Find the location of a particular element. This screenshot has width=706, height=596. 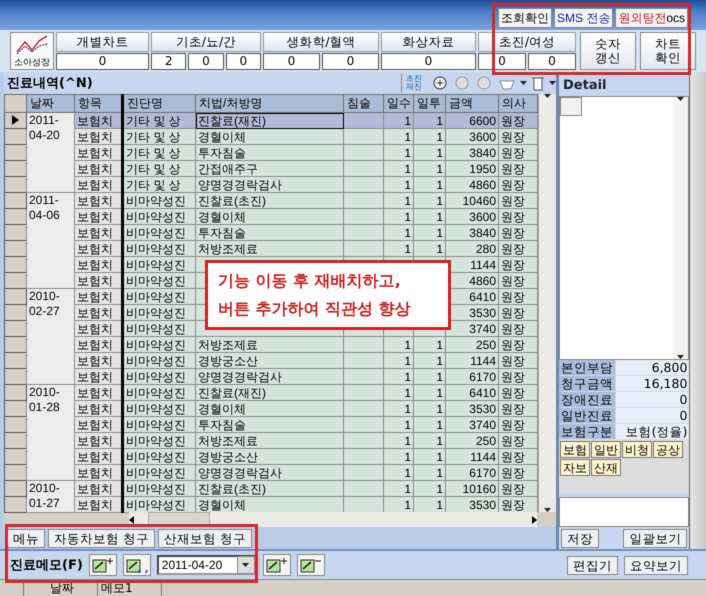

chart-tab: 화상자료 is located at coordinates (428, 42).